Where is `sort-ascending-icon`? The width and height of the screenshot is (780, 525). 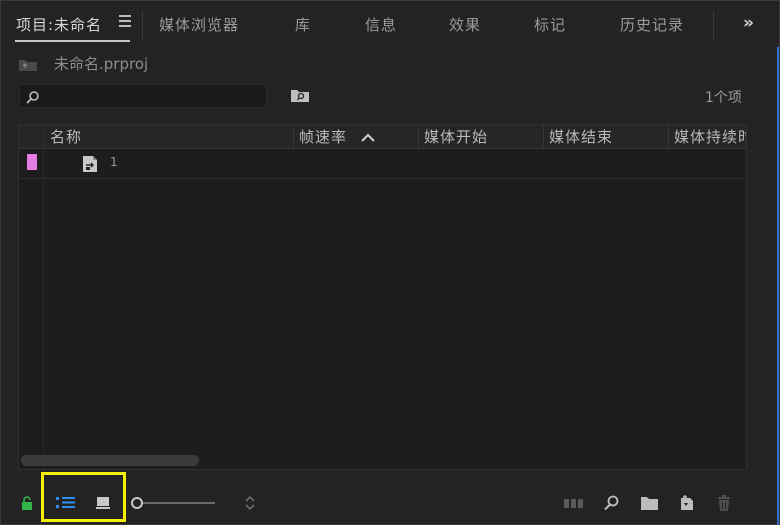 sort-ascending-icon is located at coordinates (368, 138).